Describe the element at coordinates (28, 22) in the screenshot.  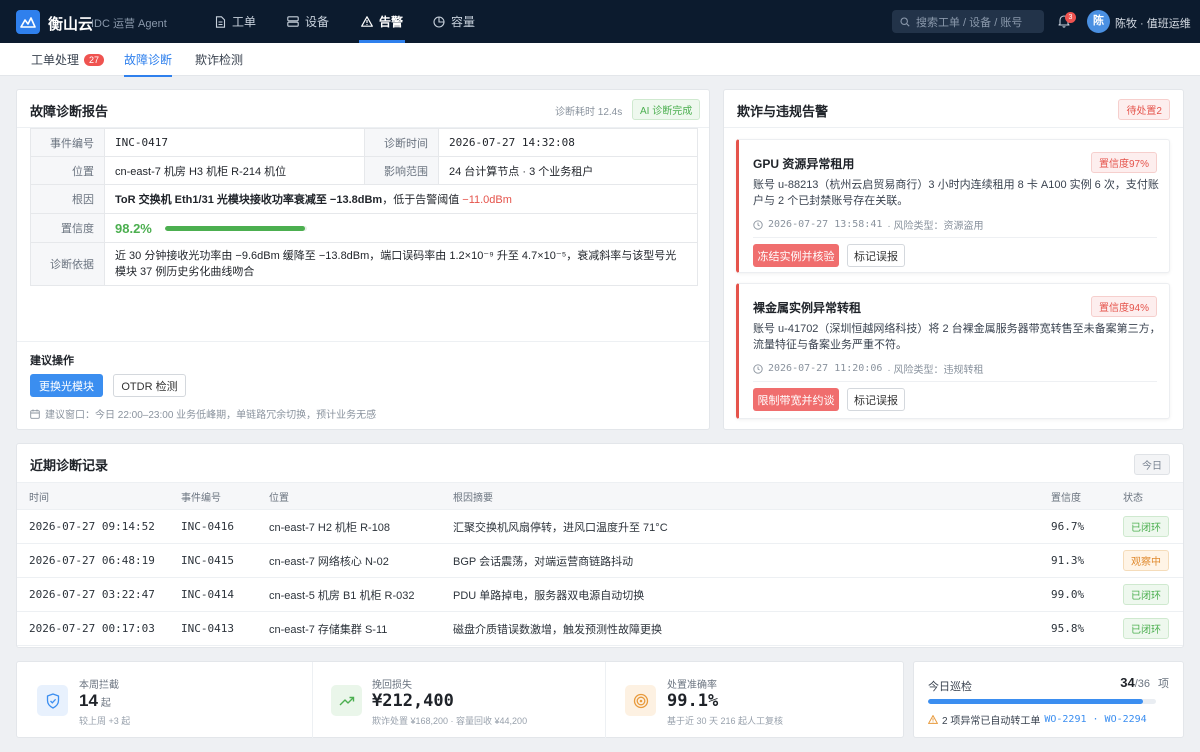
I see `logo-icon` at that location.